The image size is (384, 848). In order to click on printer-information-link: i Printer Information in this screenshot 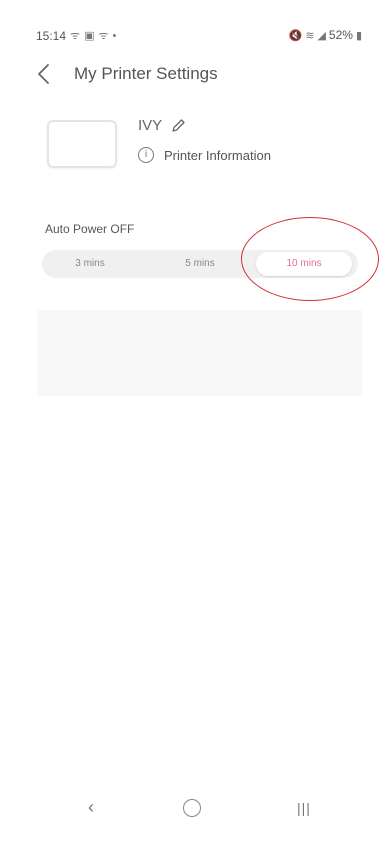, I will do `click(204, 155)`.